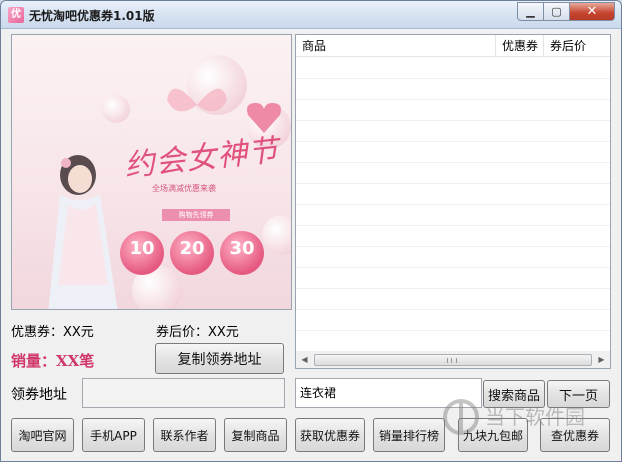 Image resolution: width=622 pixels, height=462 pixels. Describe the element at coordinates (142, 253) in the screenshot. I see `poster-coupon: 10` at that location.